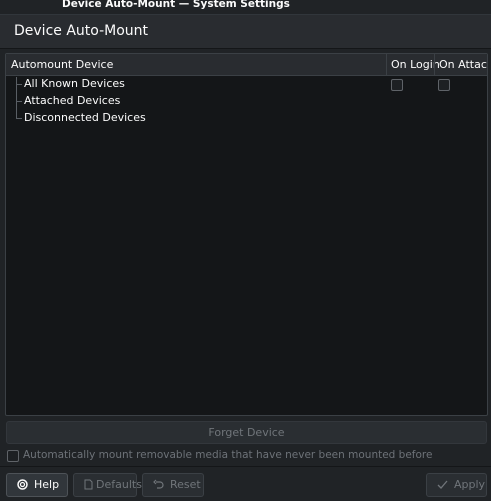  What do you see at coordinates (176, 5) in the screenshot?
I see `window-title: Device Auto-Mount — System Settings` at bounding box center [176, 5].